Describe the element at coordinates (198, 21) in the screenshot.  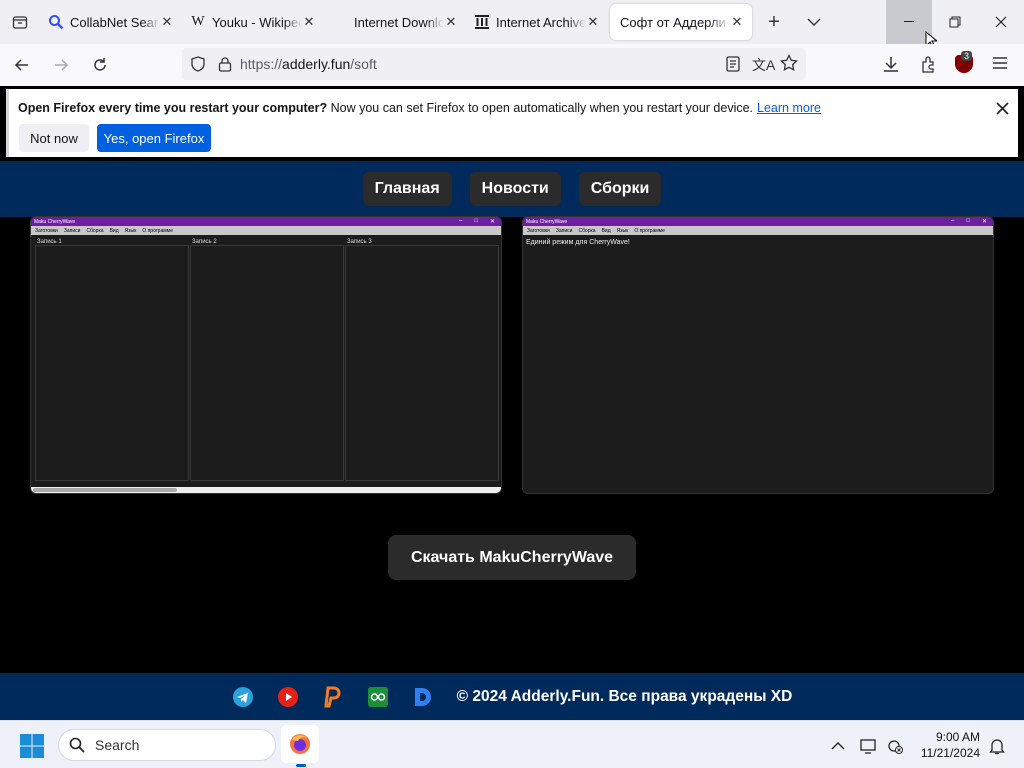
I see `wikipedia-icon: W` at that location.